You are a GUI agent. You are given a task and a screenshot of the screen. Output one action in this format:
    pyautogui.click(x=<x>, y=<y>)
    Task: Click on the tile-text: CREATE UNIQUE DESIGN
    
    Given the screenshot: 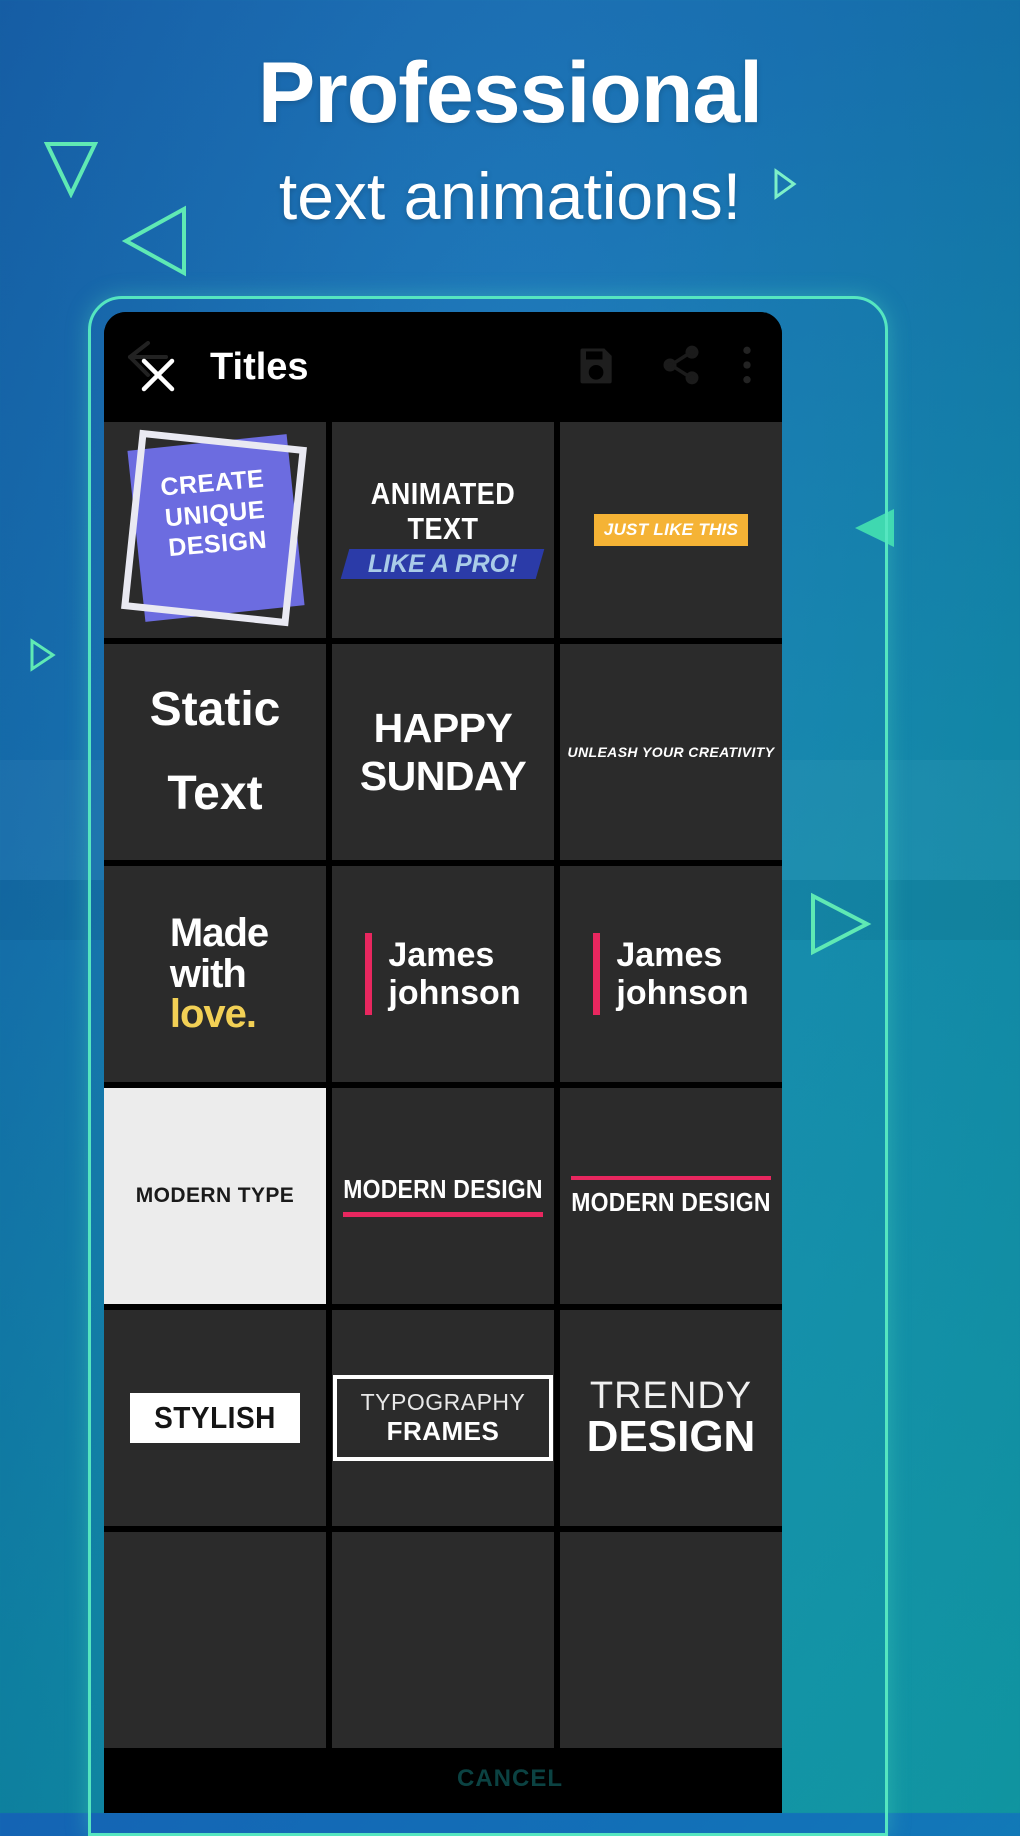 What is the action you would take?
    pyautogui.click(x=214, y=513)
    